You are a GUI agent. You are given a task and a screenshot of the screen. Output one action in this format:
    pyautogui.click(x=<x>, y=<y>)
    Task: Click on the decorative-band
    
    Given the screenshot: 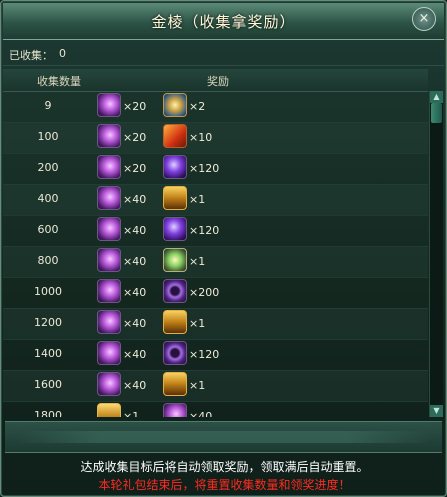 What is the action you would take?
    pyautogui.click(x=223, y=437)
    